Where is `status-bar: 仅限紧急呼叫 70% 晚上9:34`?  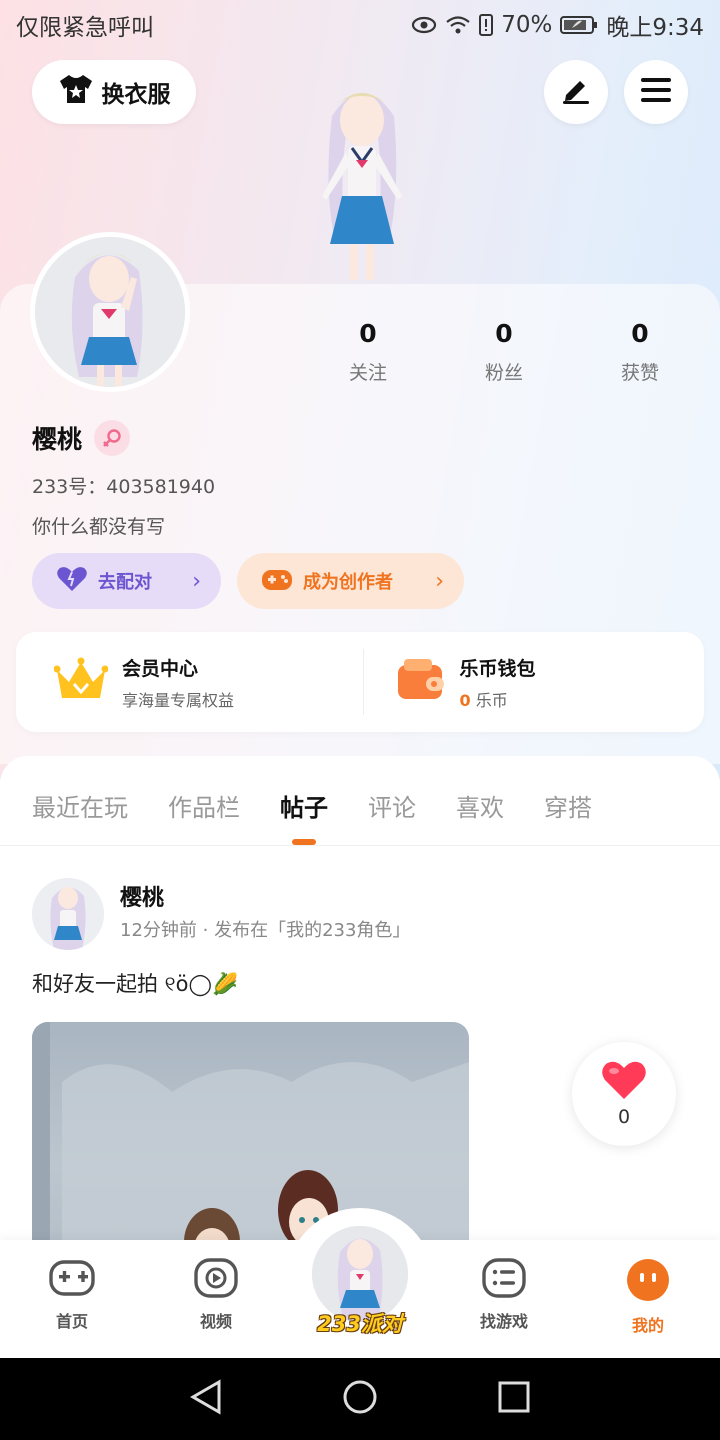 status-bar: 仅限紧急呼叫 70% 晚上9:34 is located at coordinates (360, 25).